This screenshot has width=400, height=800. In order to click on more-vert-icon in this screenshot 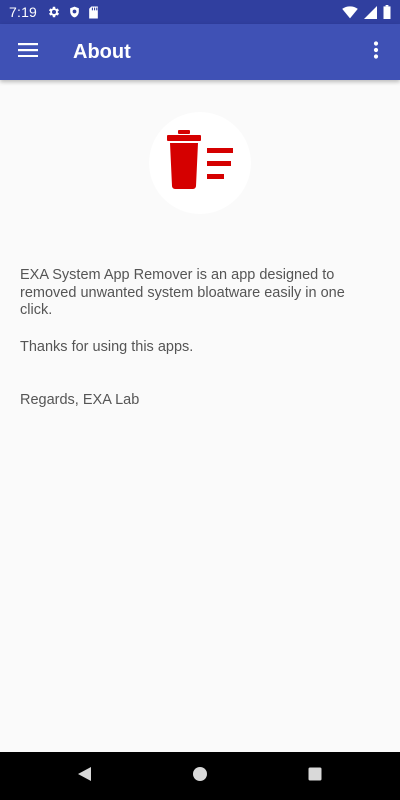, I will do `click(376, 52)`.